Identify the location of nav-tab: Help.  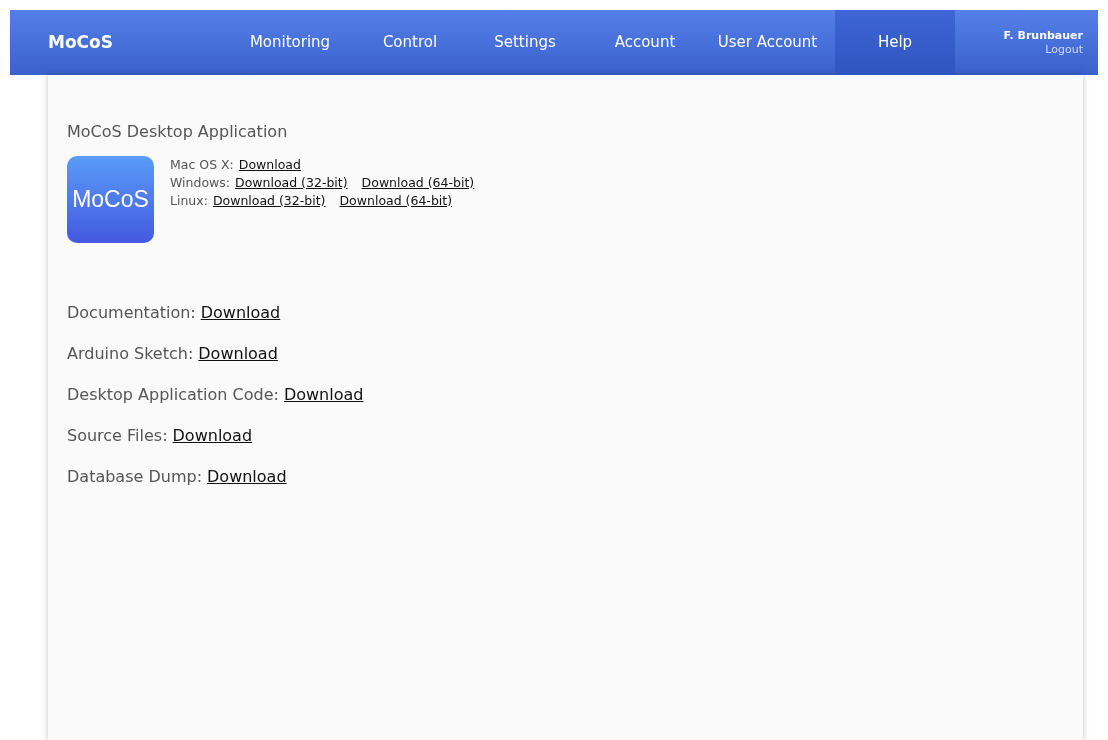
(895, 42).